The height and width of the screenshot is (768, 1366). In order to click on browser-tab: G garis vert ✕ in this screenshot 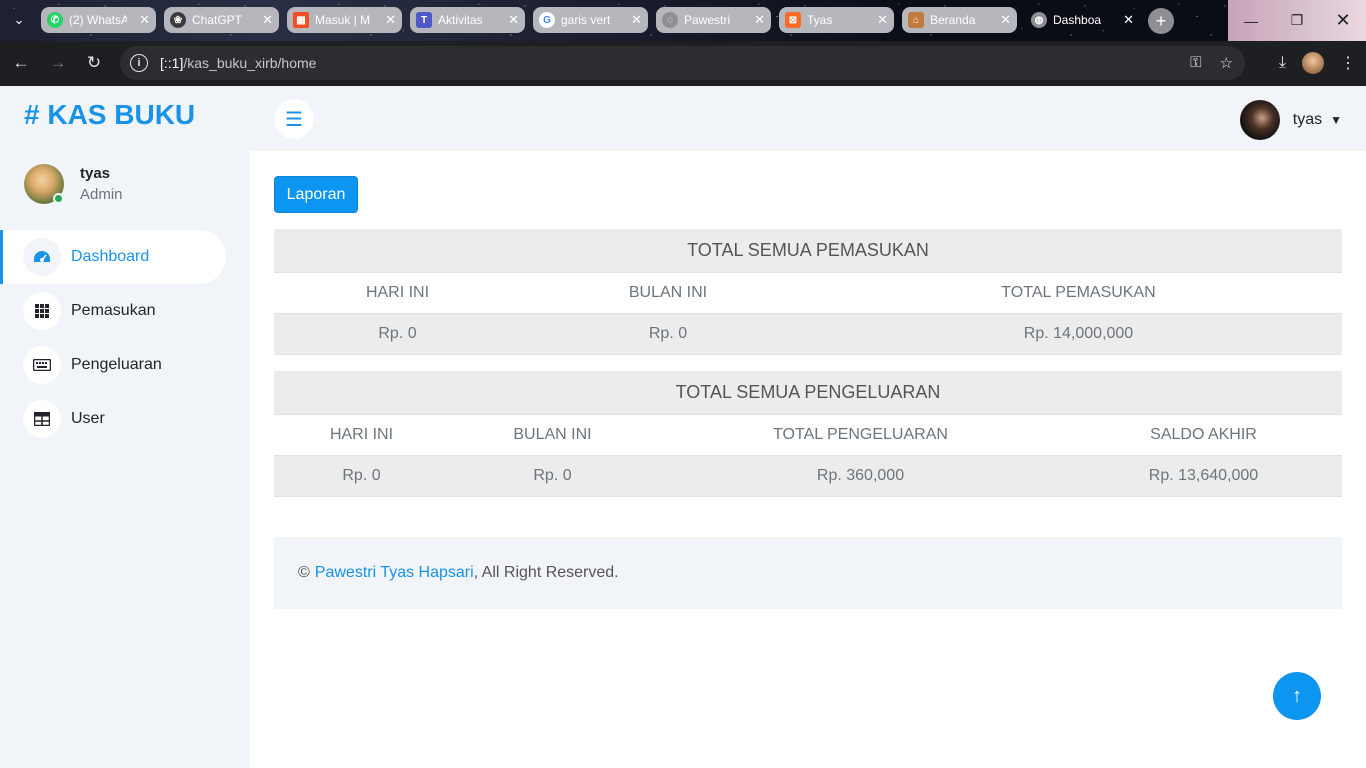, I will do `click(590, 20)`.